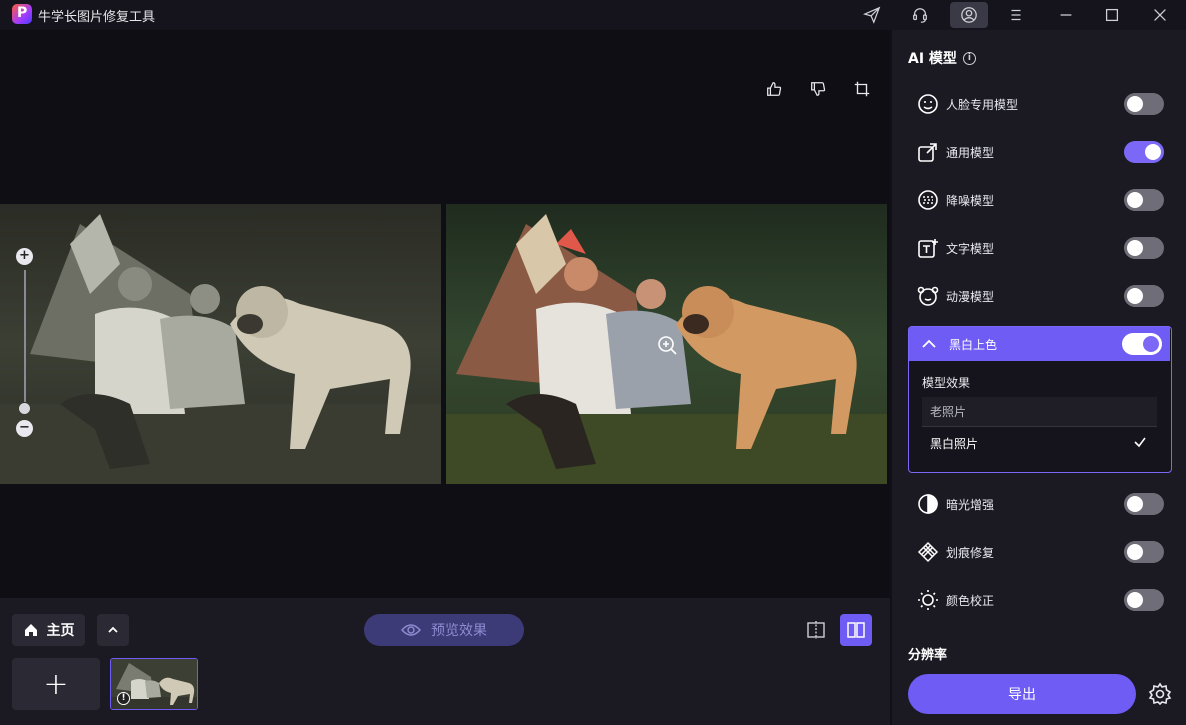 The height and width of the screenshot is (725, 1186). I want to click on gear-icon, so click(1160, 694).